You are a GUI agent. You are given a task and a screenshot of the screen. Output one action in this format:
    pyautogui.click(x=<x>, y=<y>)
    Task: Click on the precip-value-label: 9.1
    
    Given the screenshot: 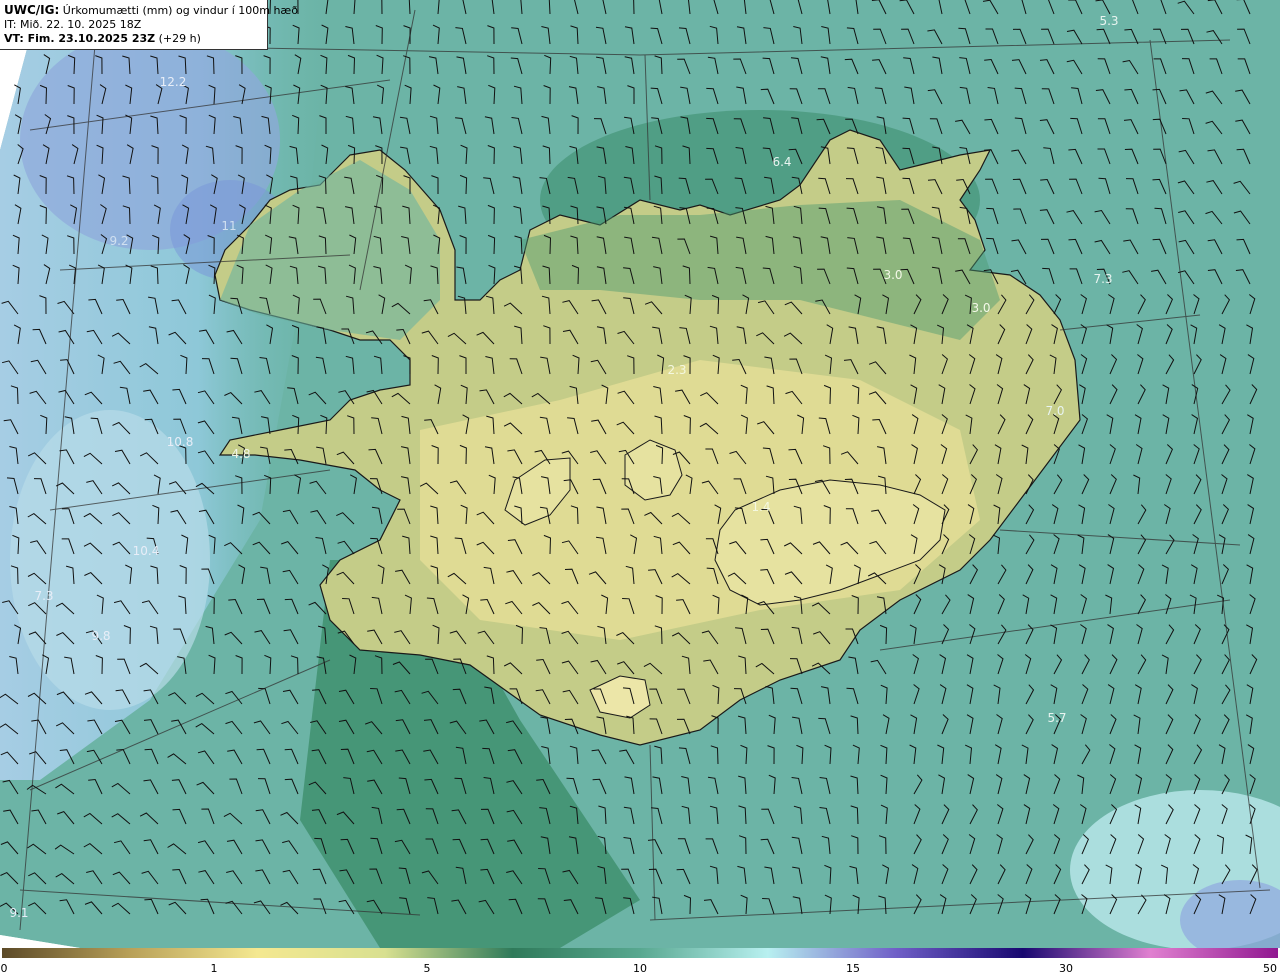 What is the action you would take?
    pyautogui.click(x=18, y=913)
    